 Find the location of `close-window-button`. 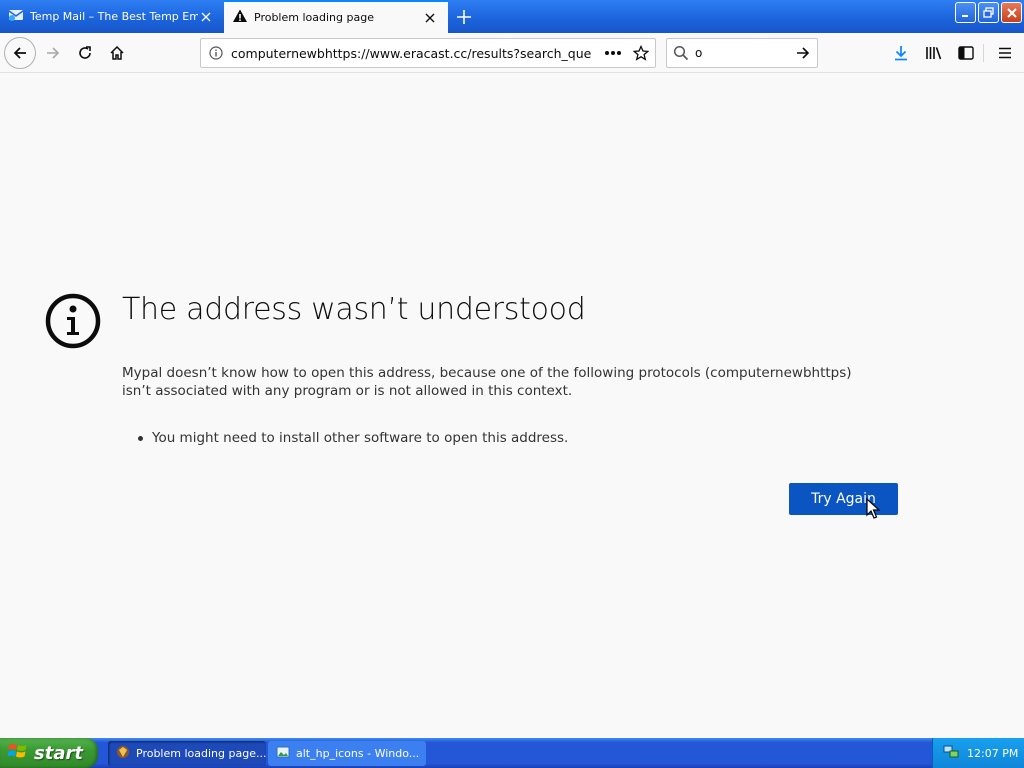

close-window-button is located at coordinates (1011, 12).